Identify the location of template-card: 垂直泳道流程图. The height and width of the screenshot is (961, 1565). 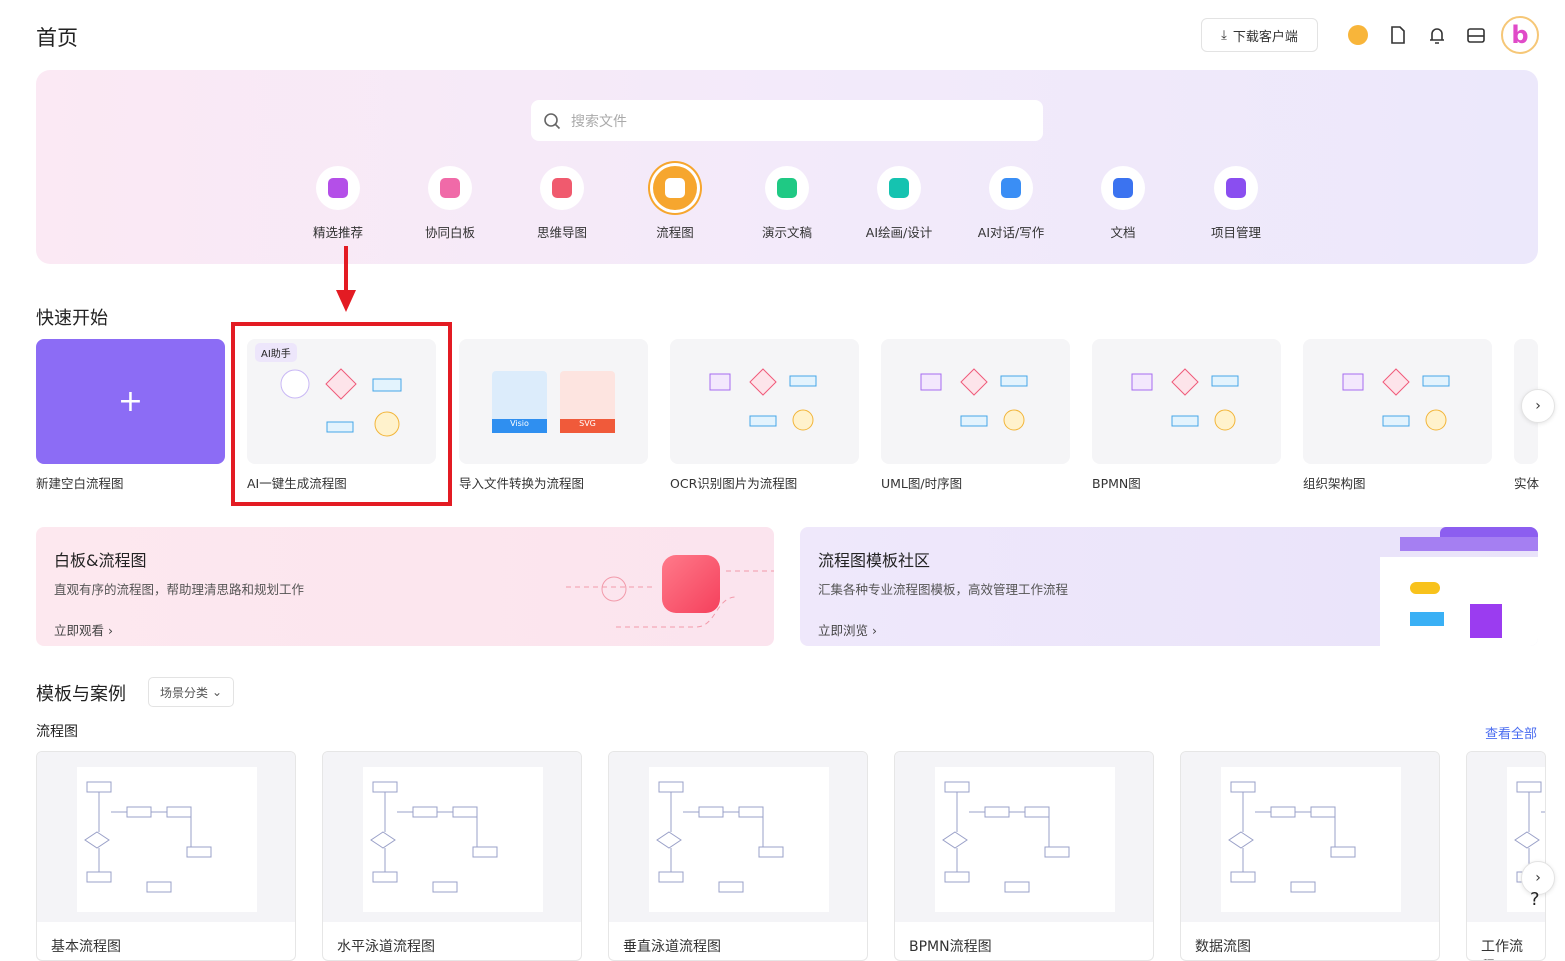
(738, 856).